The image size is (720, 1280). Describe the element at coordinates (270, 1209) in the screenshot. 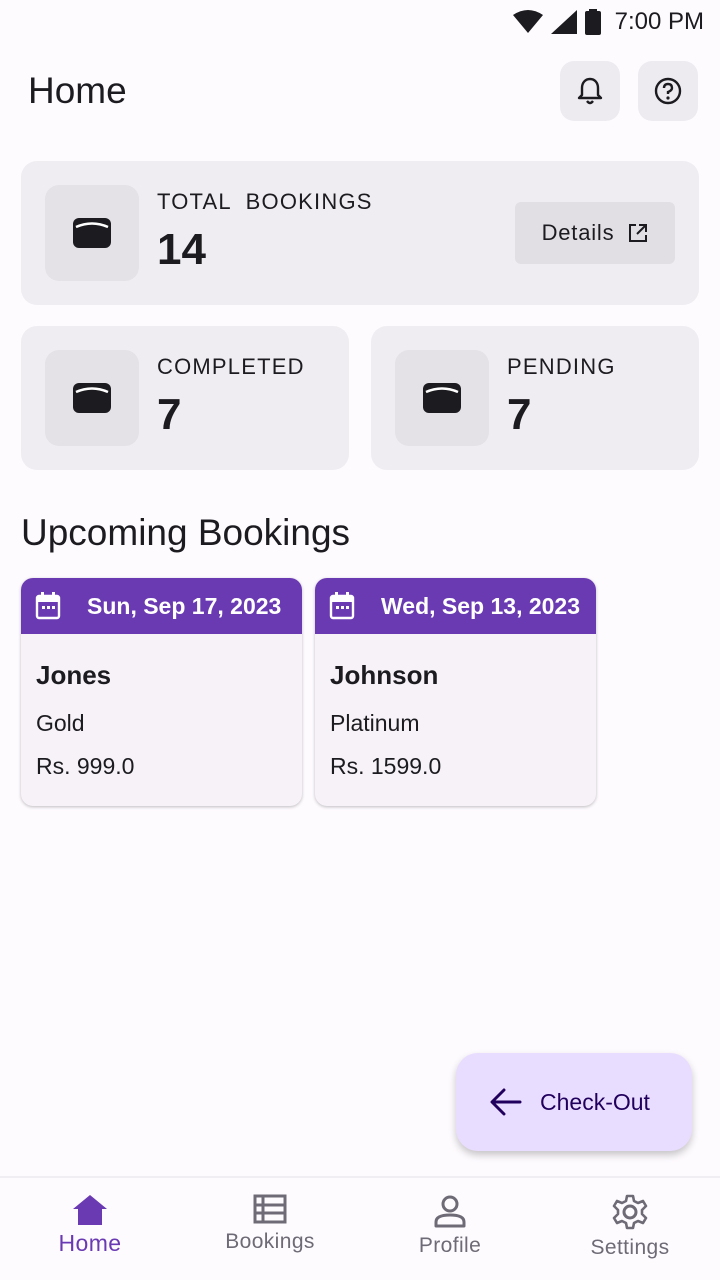

I see `list-icon` at that location.